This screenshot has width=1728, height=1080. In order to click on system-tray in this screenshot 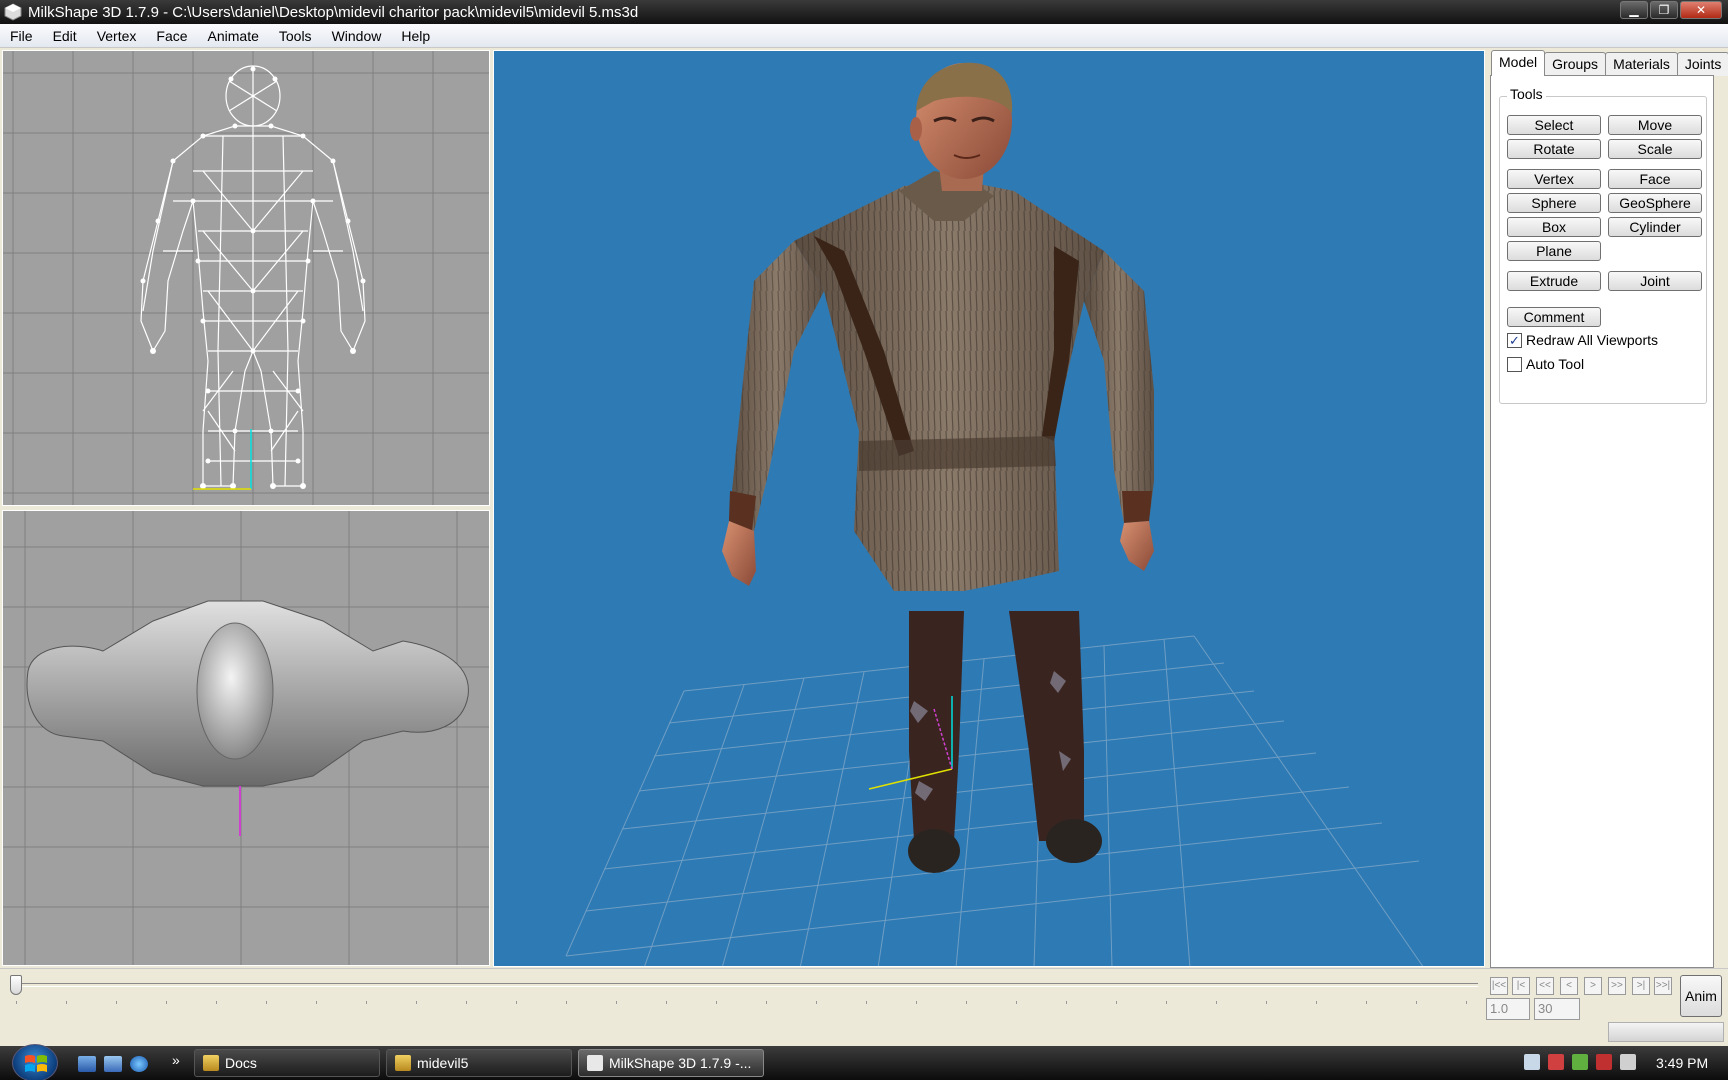, I will do `click(1580, 1062)`.